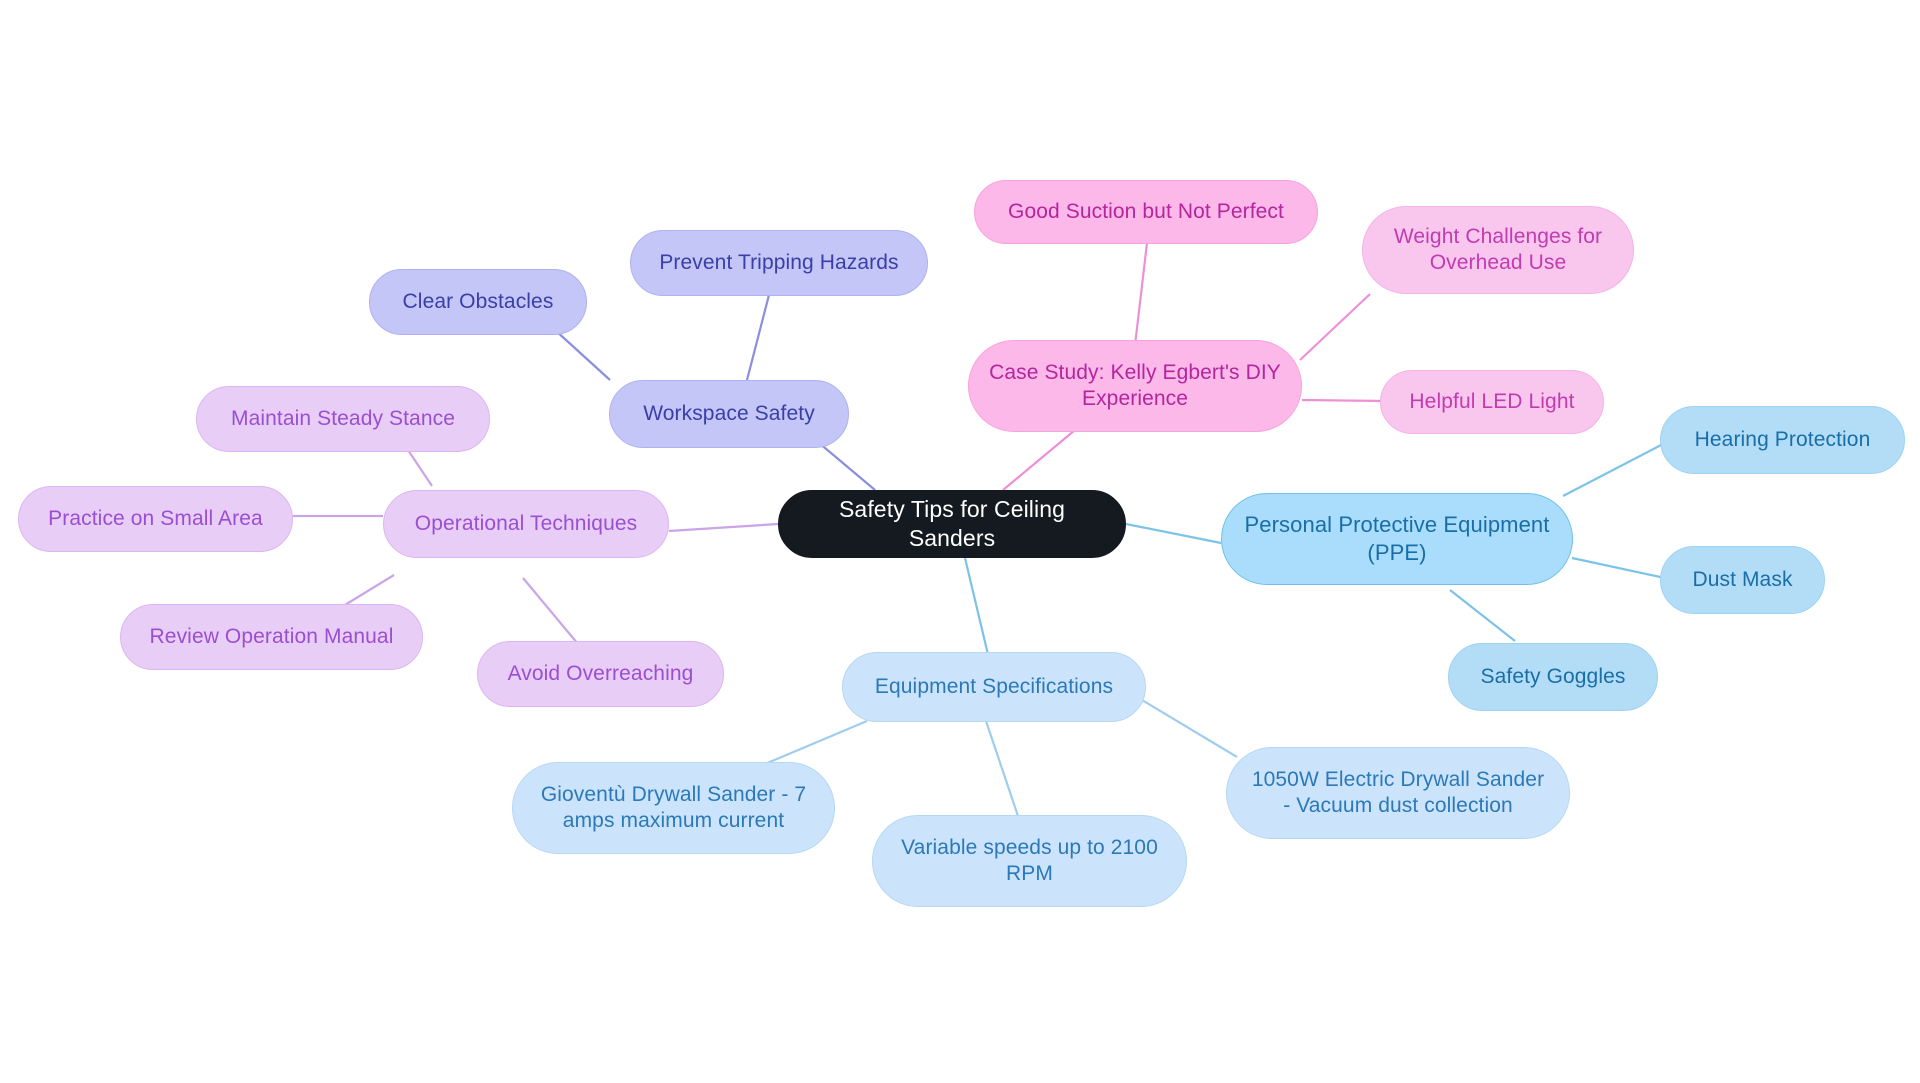  I want to click on node-workspace-safety-label: Workspace Safety, so click(729, 413).